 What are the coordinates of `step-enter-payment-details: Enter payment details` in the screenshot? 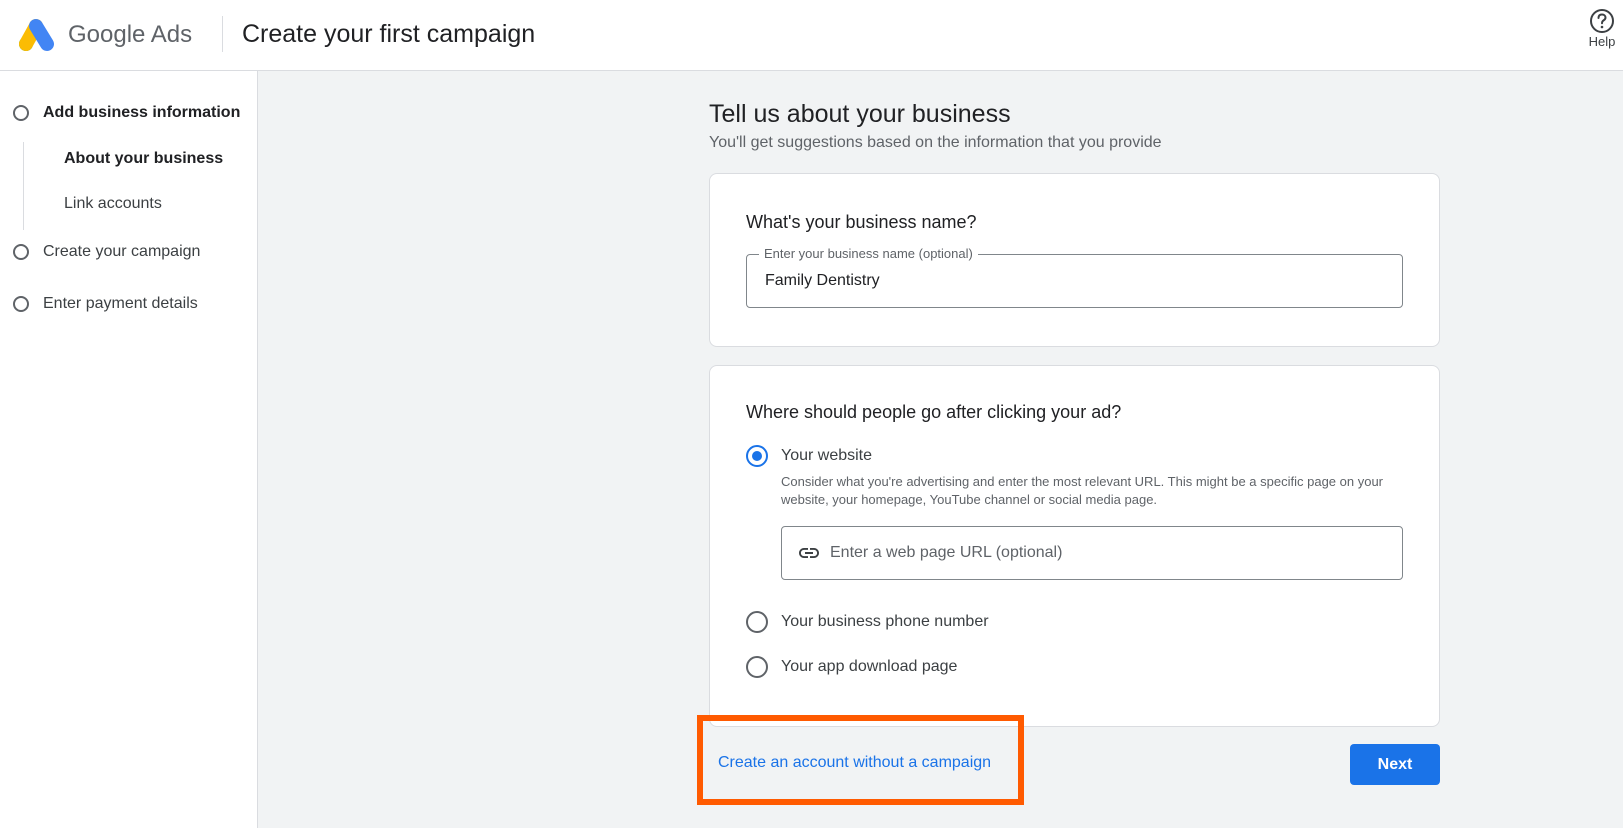 It's located at (105, 304).